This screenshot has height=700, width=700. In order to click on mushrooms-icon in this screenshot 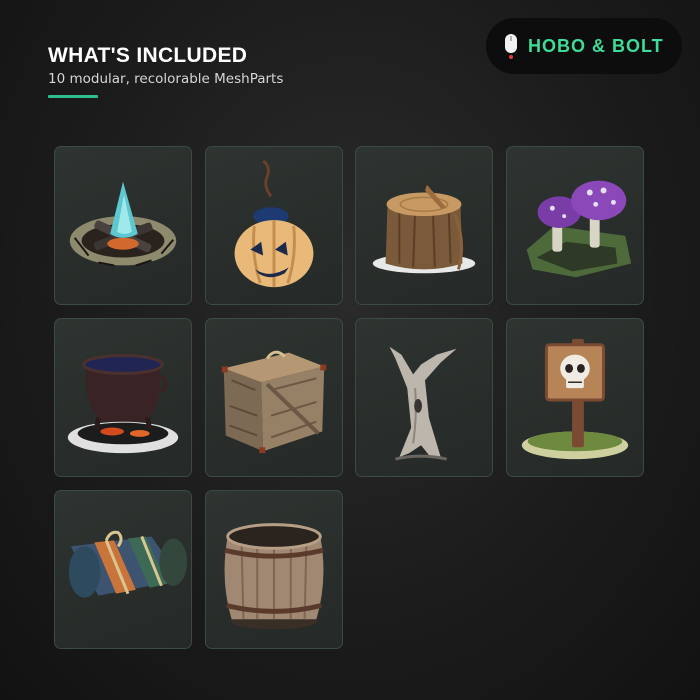, I will do `click(579, 229)`.